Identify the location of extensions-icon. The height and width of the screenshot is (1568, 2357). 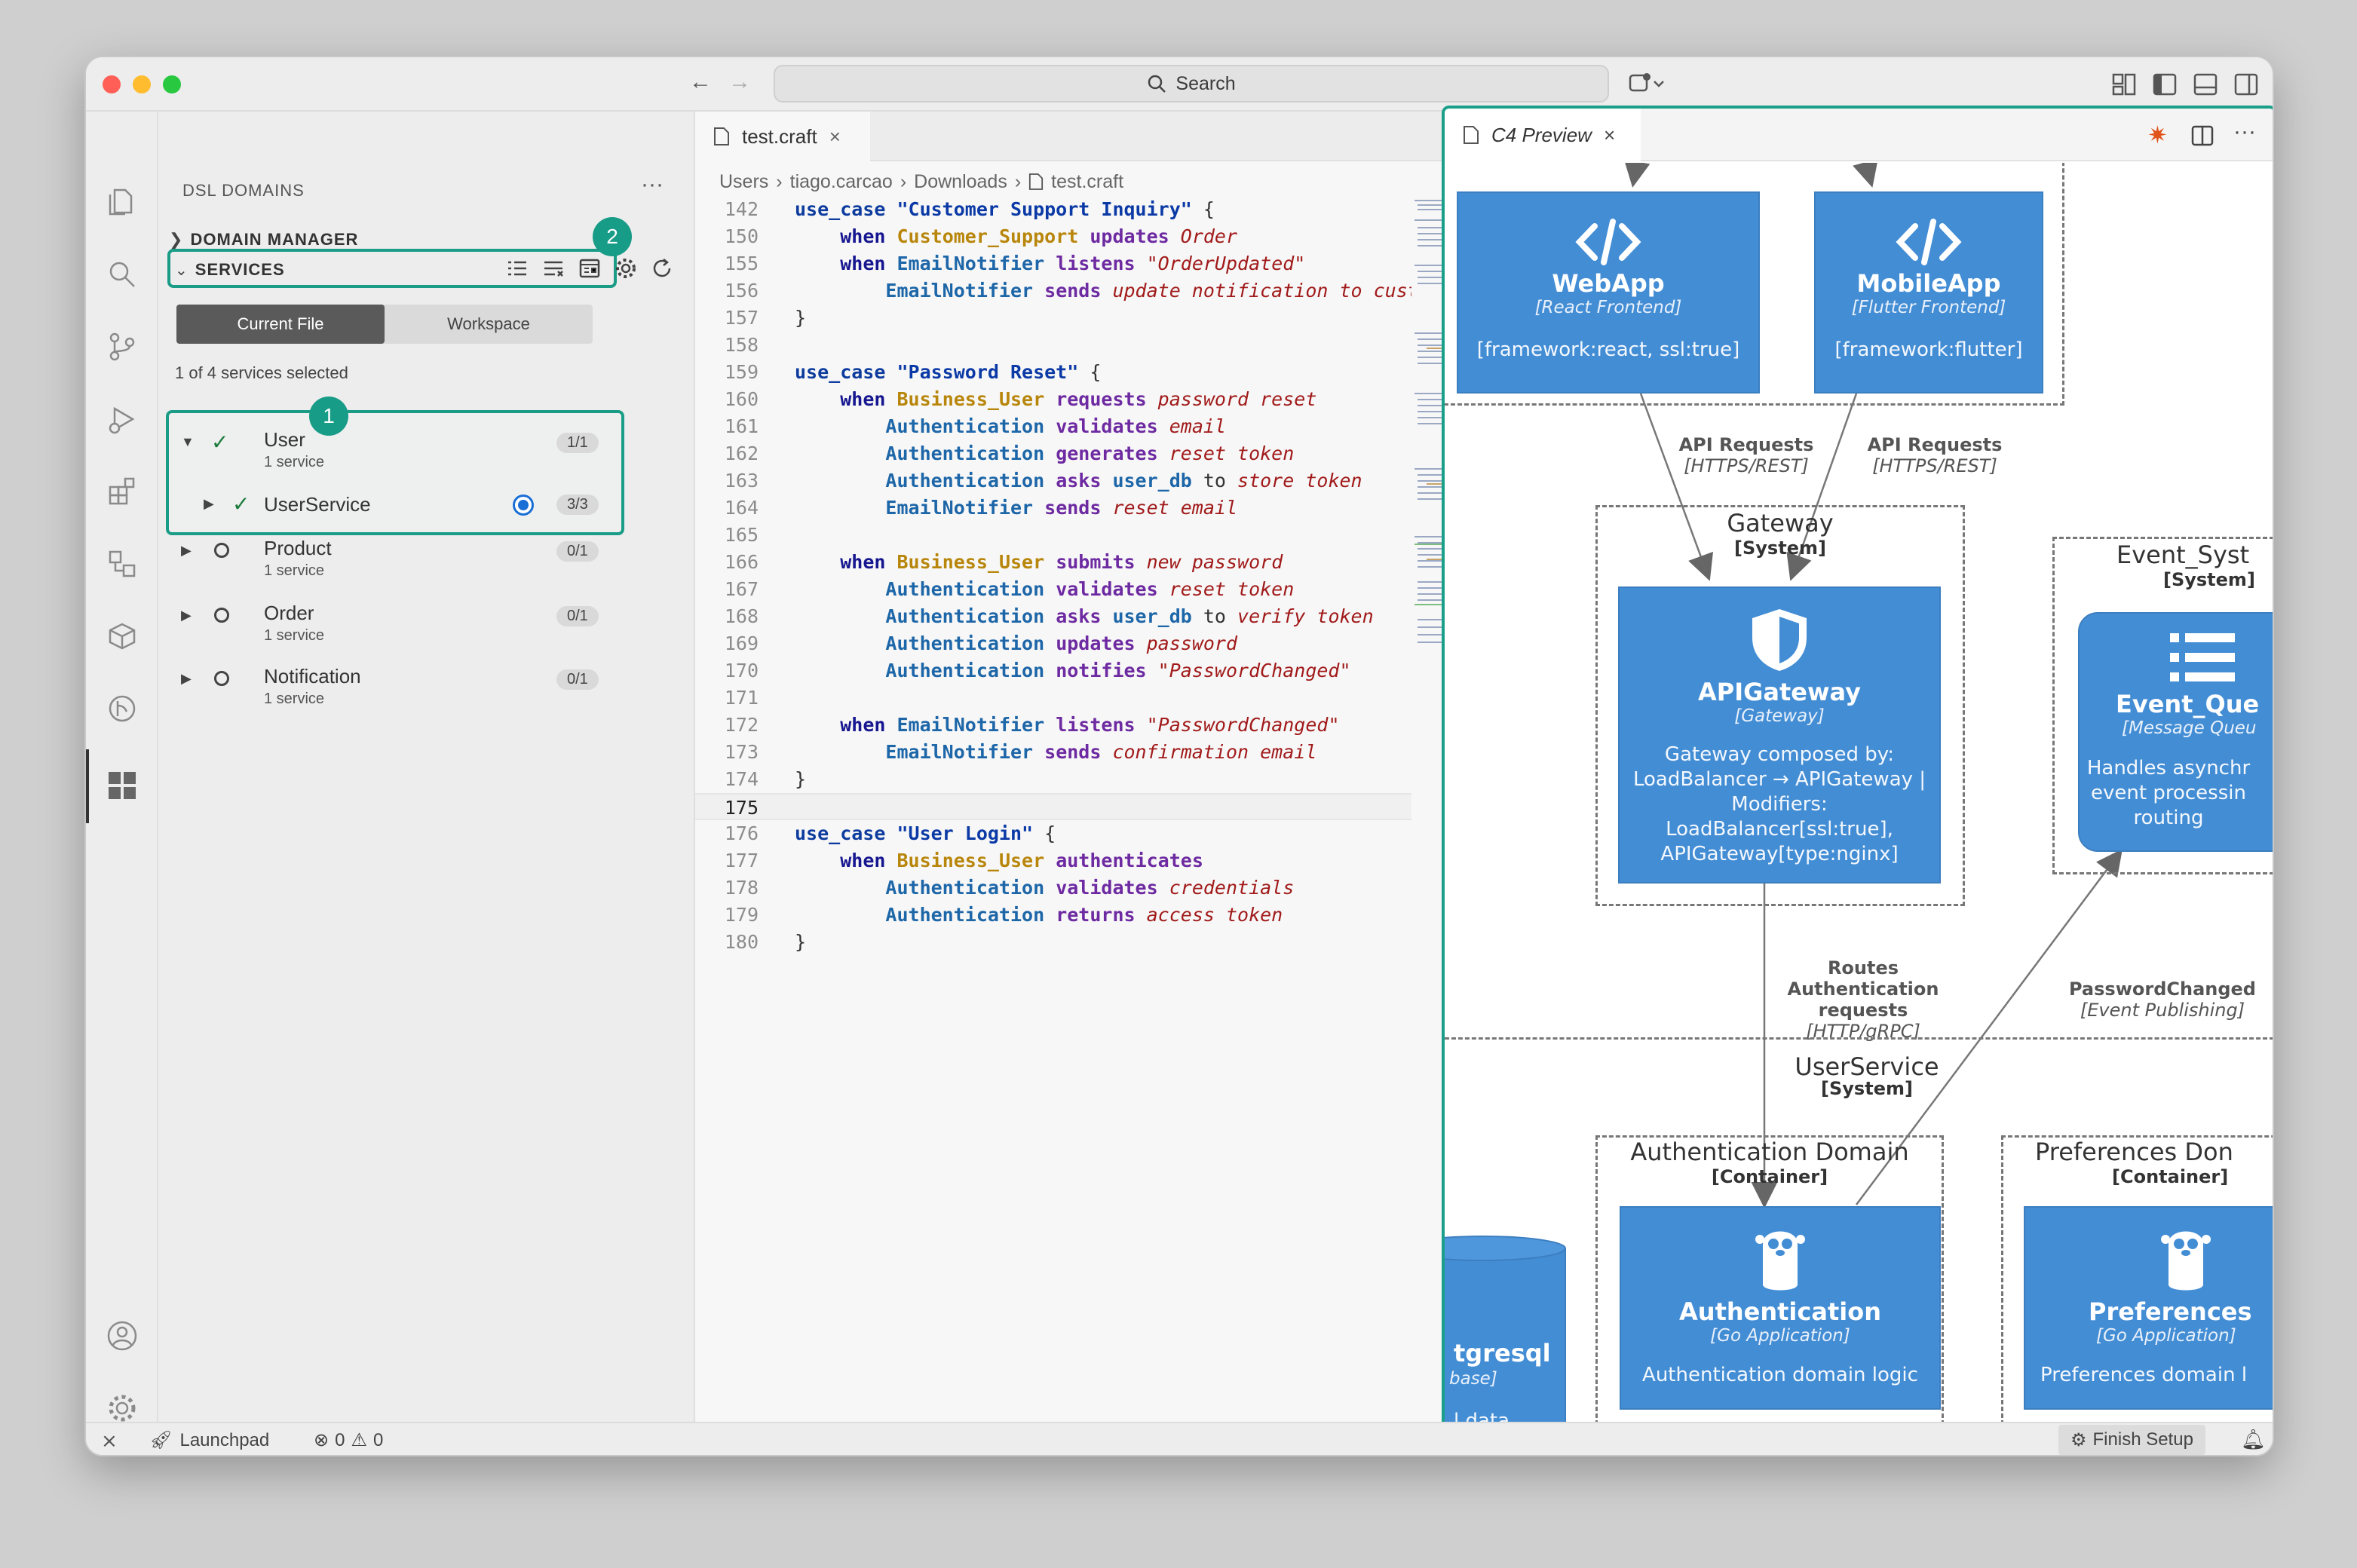
(123, 491).